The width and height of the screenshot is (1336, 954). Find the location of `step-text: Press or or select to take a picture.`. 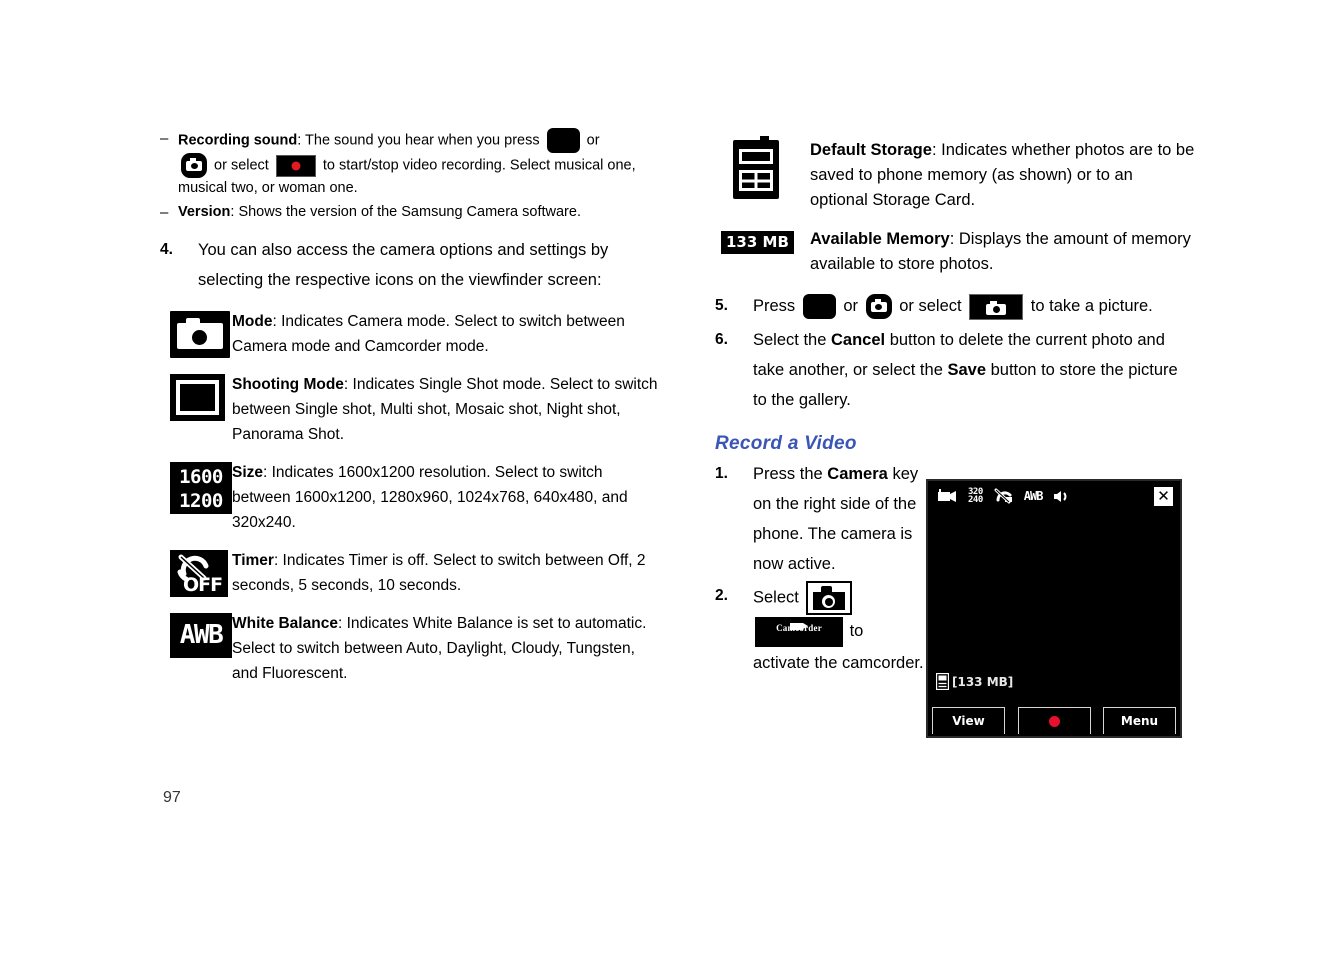

step-text: Press or or select to take a picture. is located at coordinates (974, 306).